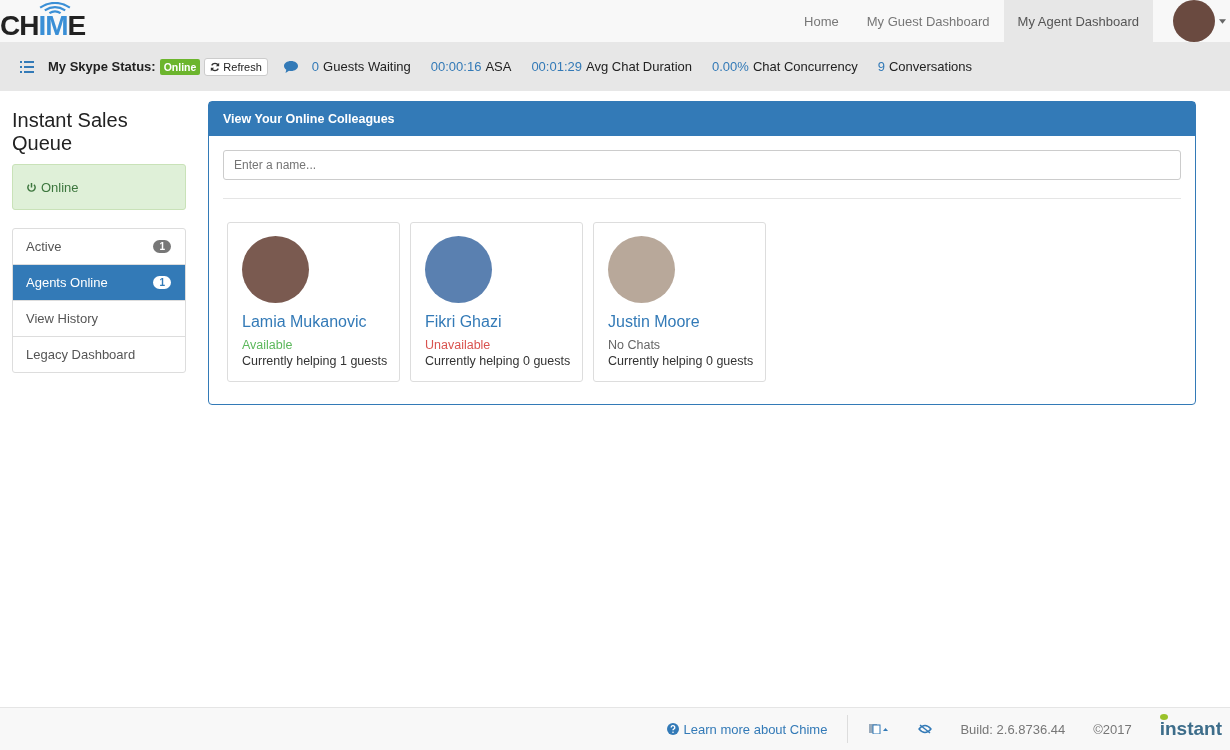  Describe the element at coordinates (99, 354) in the screenshot. I see `sidebar-item: Legacy Dashboard` at that location.